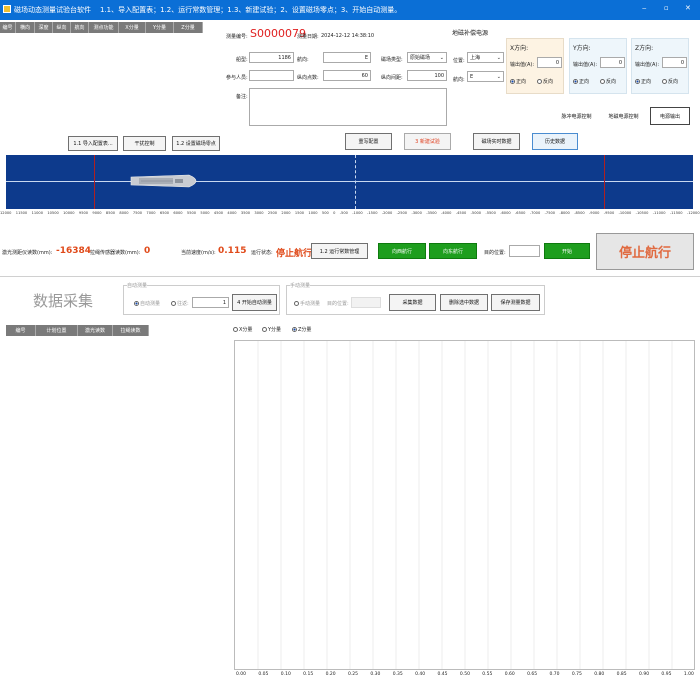 The image size is (700, 700). Describe the element at coordinates (427, 57) in the screenshot. I see `field-type-select: 原始磁场 ⌄` at that location.